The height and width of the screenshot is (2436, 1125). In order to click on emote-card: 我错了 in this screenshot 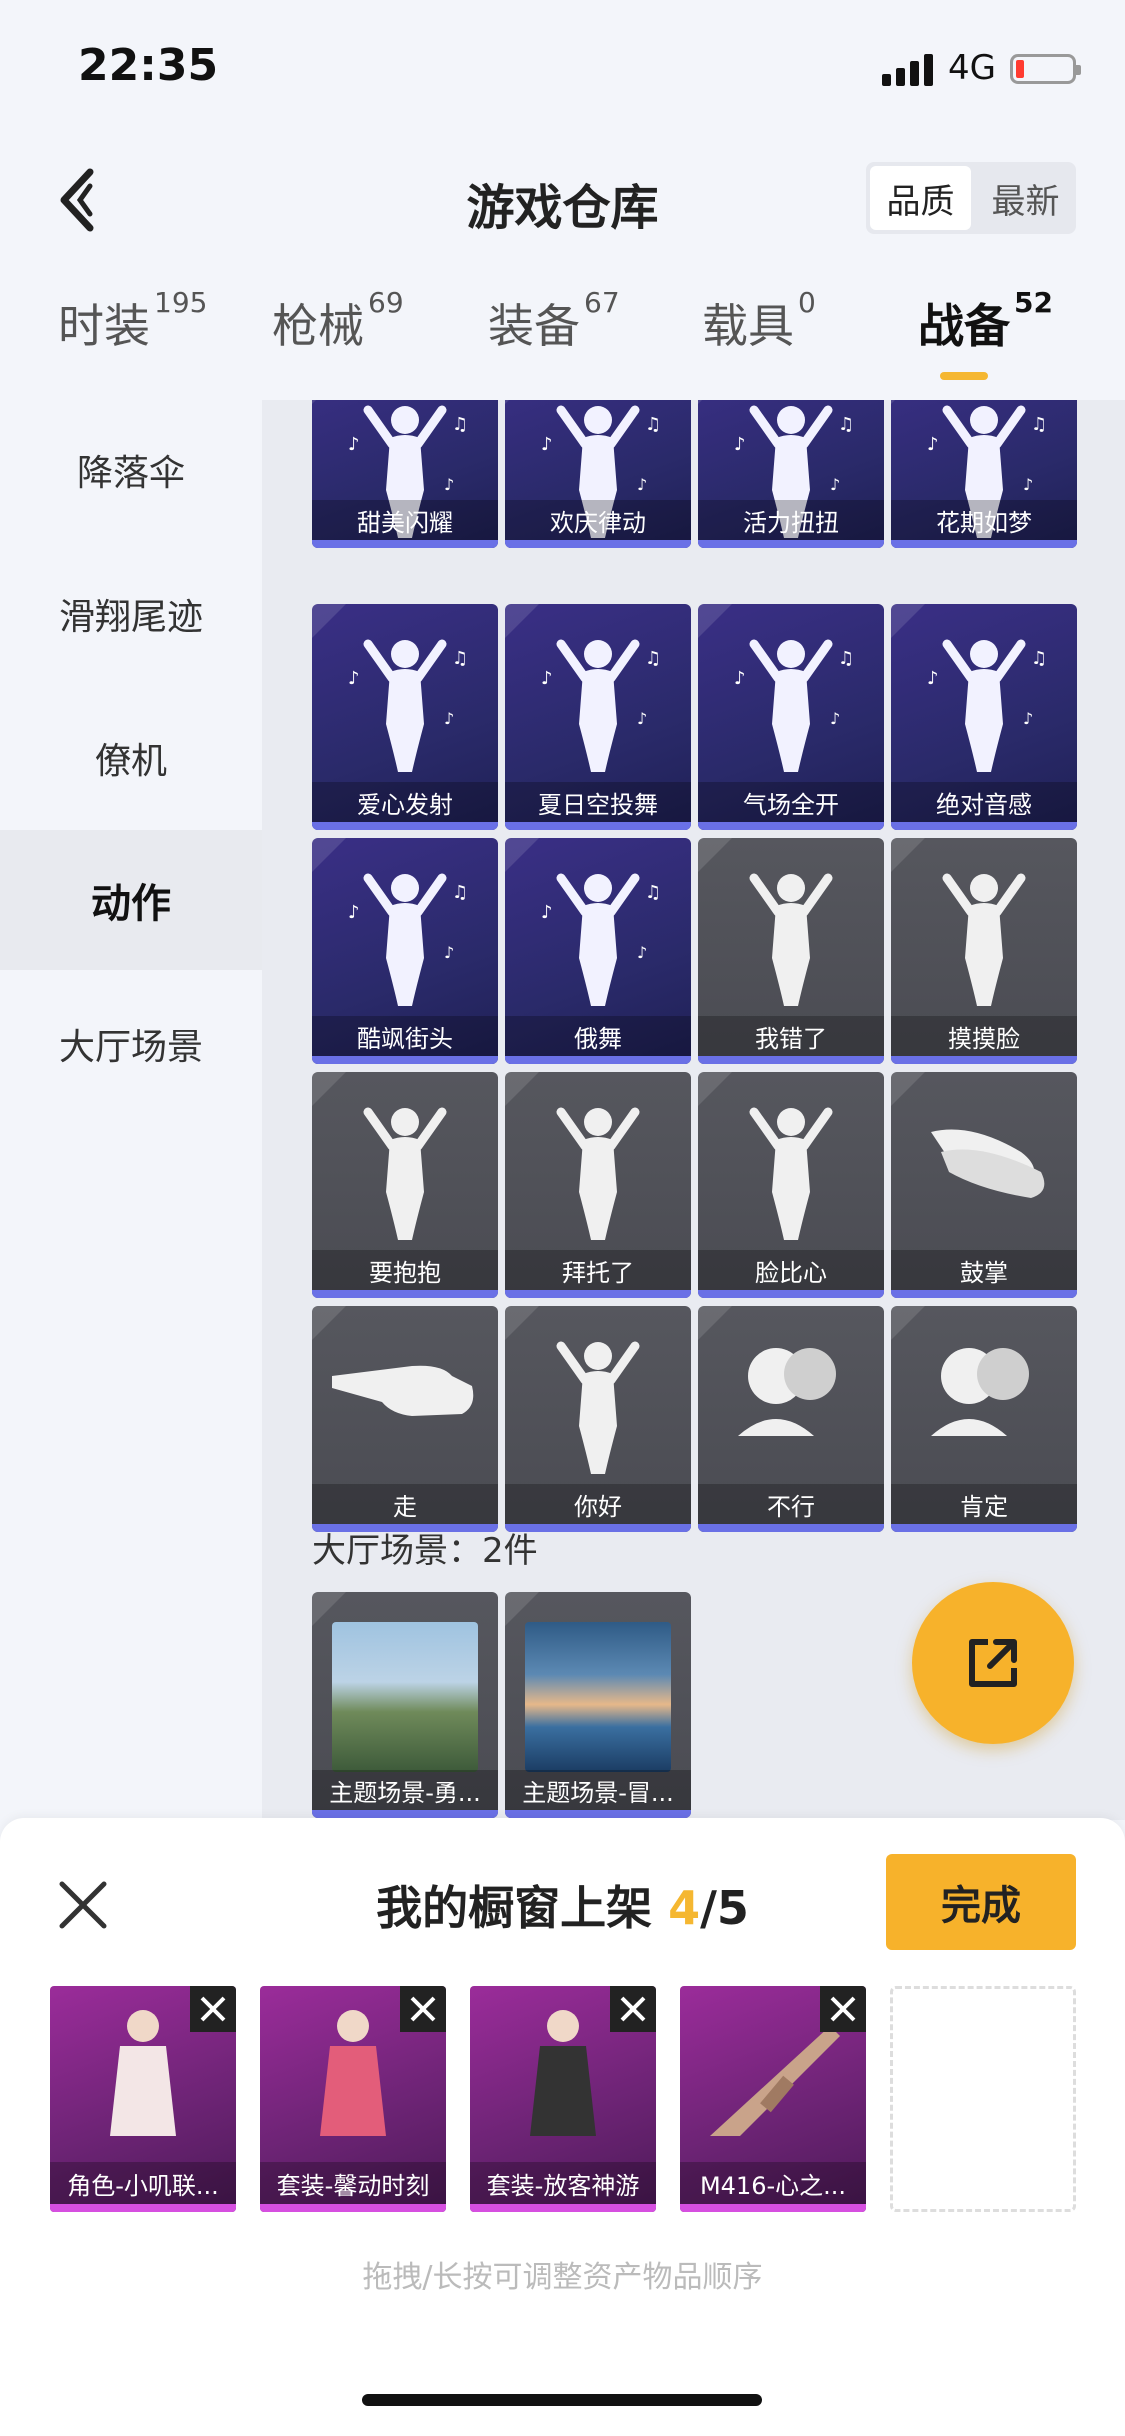, I will do `click(791, 951)`.